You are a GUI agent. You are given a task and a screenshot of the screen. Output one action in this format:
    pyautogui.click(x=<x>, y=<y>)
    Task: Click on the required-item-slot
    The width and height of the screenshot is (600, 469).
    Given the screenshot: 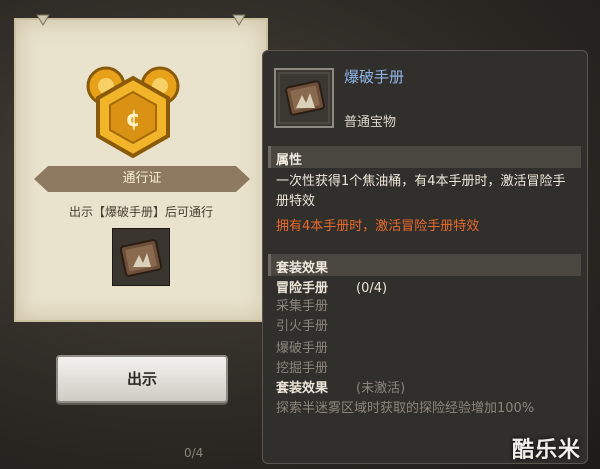 What is the action you would take?
    pyautogui.click(x=141, y=257)
    